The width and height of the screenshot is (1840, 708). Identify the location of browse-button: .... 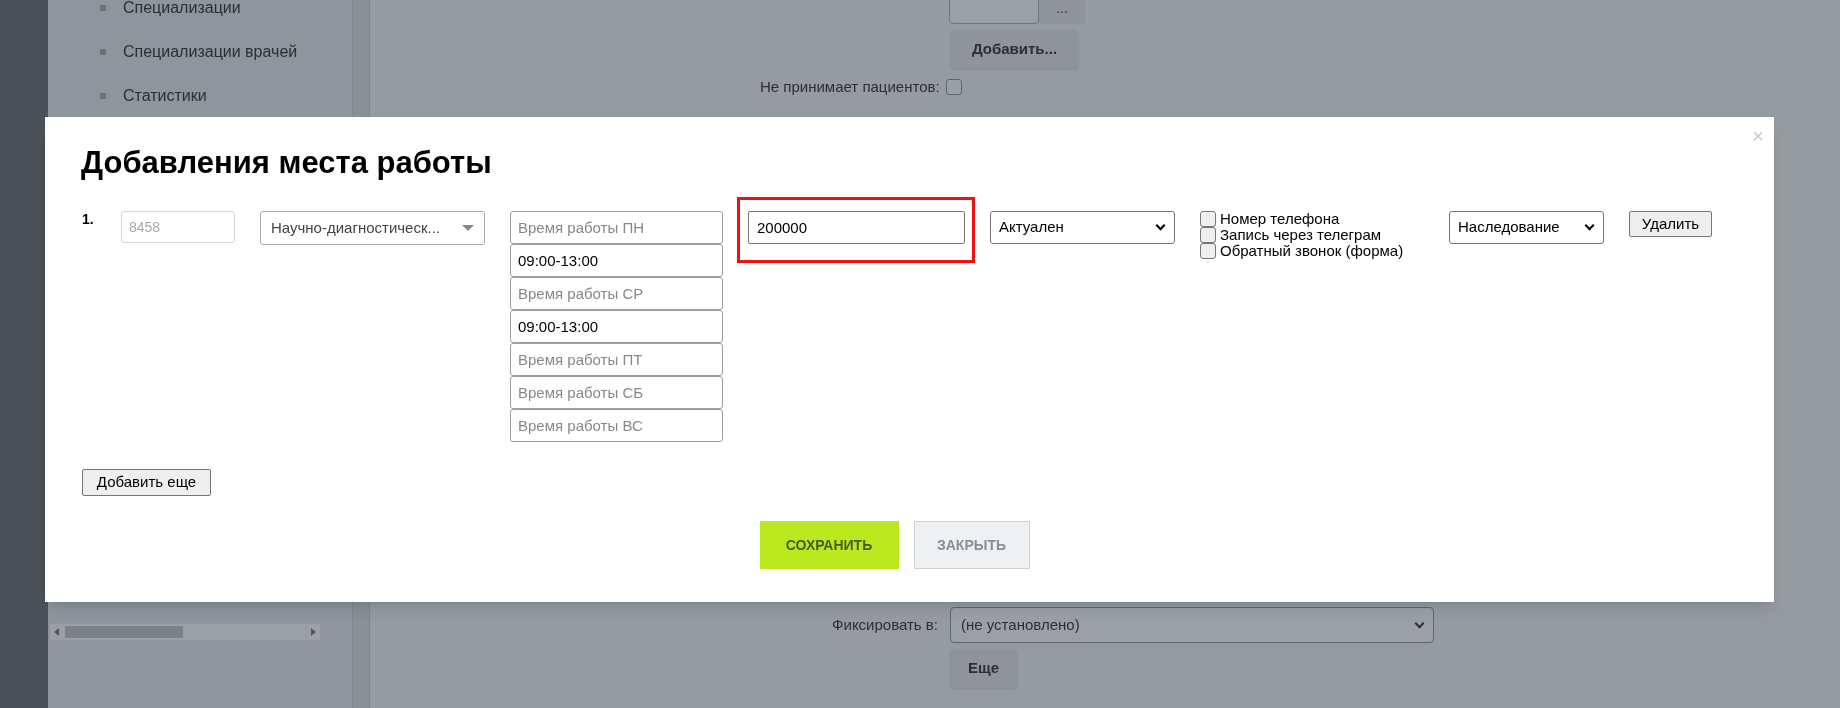
(1062, 12).